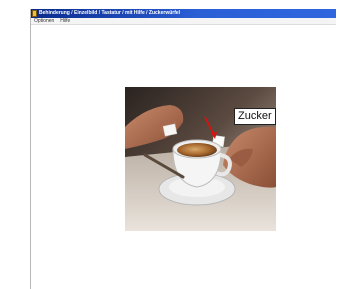 The height and width of the screenshot is (289, 342). I want to click on menu-hilfe: Hilfe, so click(65, 21).